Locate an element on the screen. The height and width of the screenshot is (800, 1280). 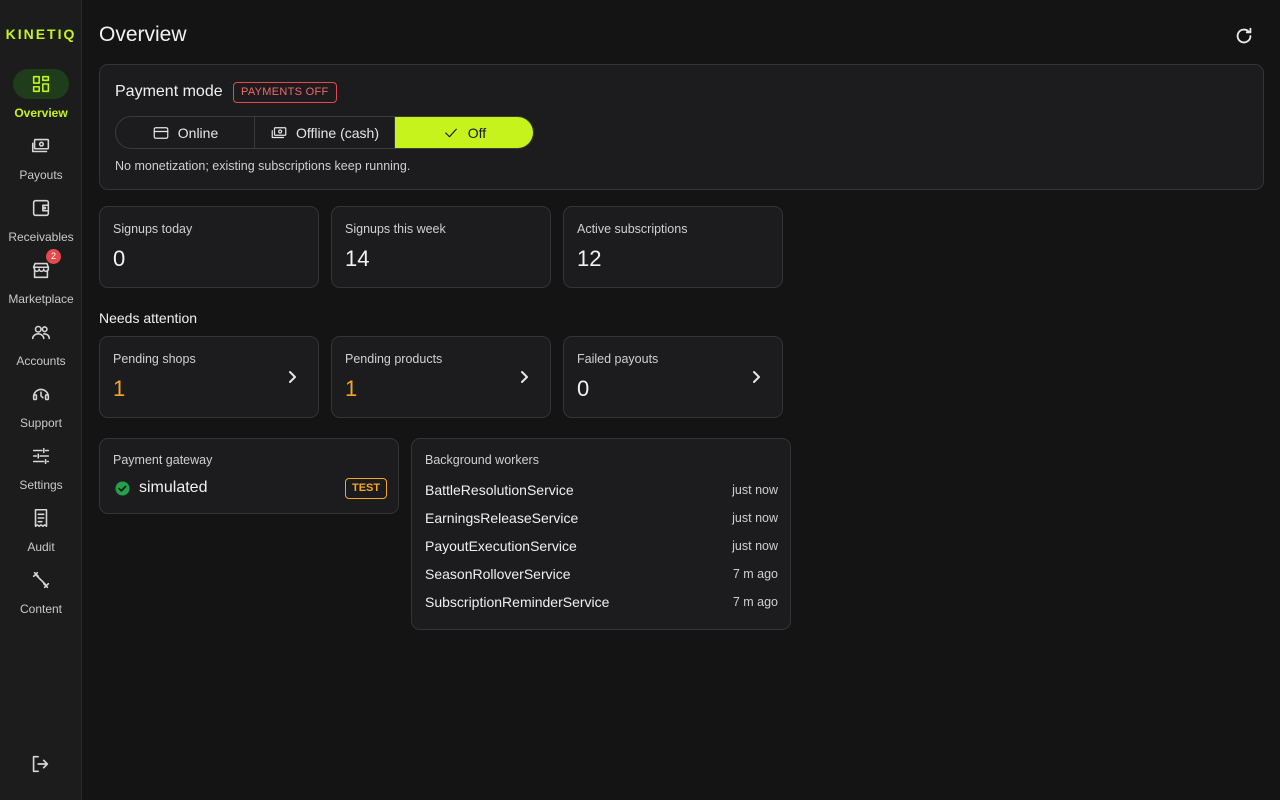
worker-name: BattleResolutionService is located at coordinates (499, 490).